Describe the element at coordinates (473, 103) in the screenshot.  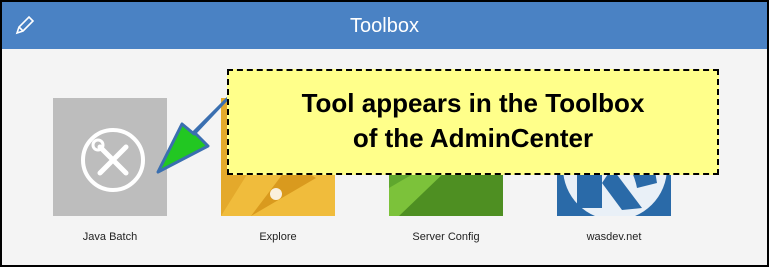
I see `callout-line-1: Tool appears in the Toolbox` at that location.